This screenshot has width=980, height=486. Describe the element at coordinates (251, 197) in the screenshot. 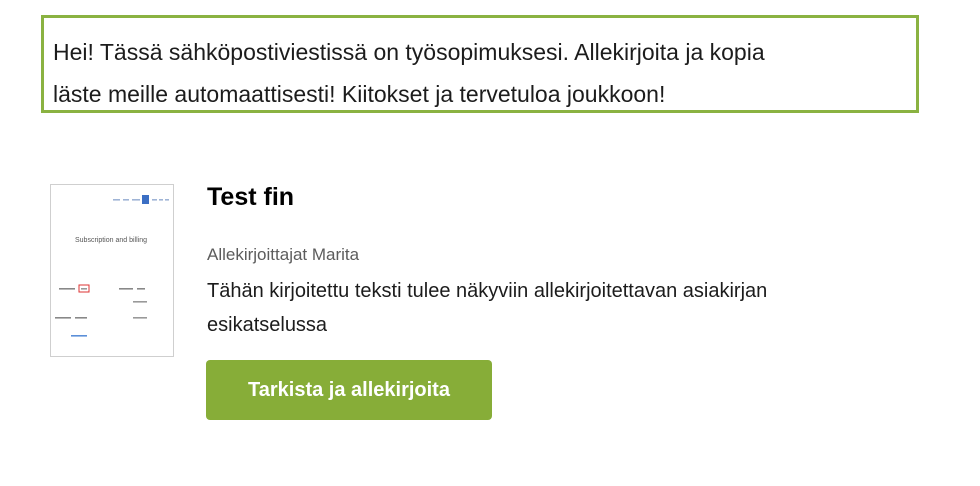

I see `document-title: Test fin` at that location.